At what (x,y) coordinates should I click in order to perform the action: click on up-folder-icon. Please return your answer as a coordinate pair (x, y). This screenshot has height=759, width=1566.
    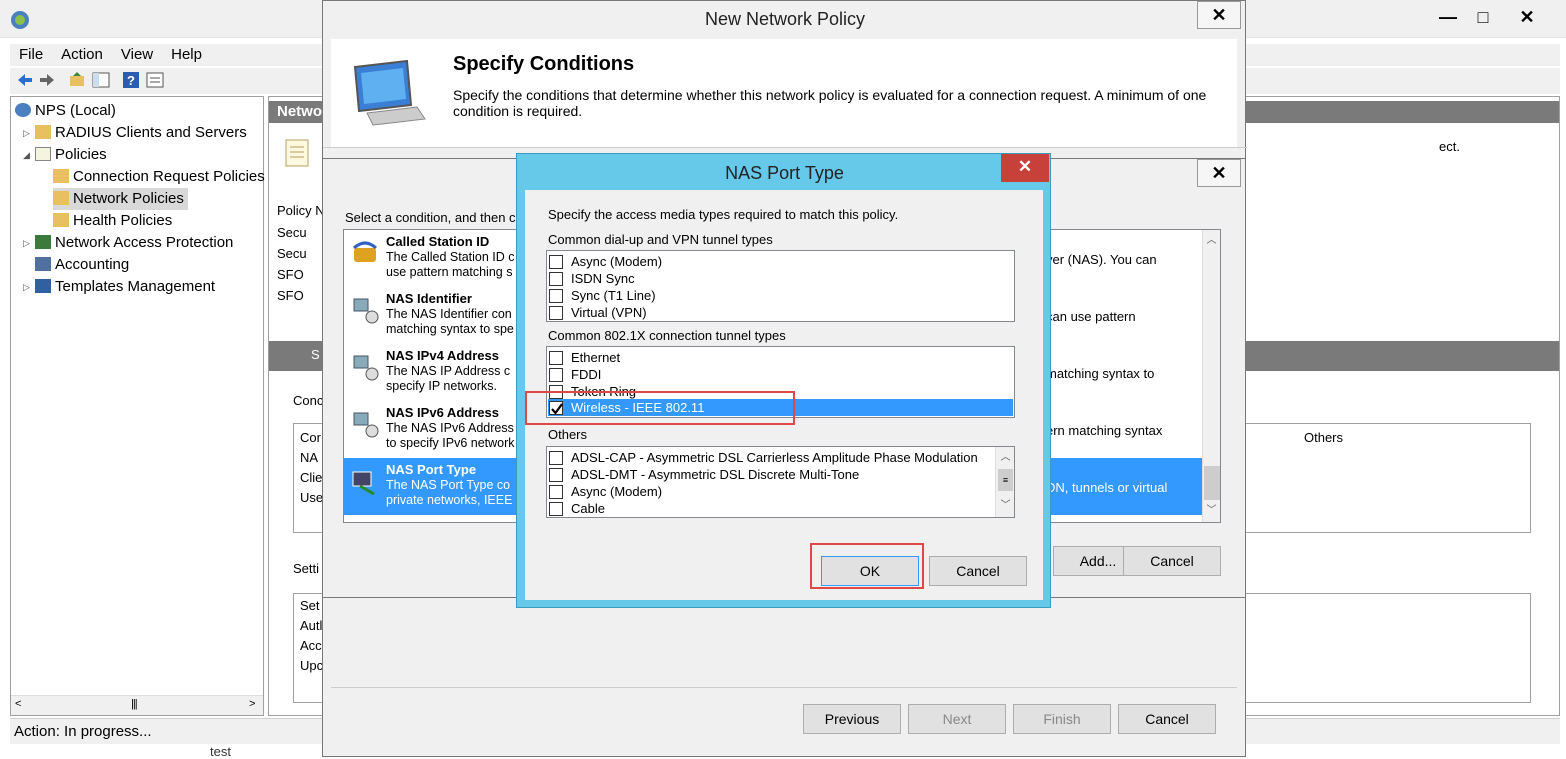
    Looking at the image, I should click on (77, 80).